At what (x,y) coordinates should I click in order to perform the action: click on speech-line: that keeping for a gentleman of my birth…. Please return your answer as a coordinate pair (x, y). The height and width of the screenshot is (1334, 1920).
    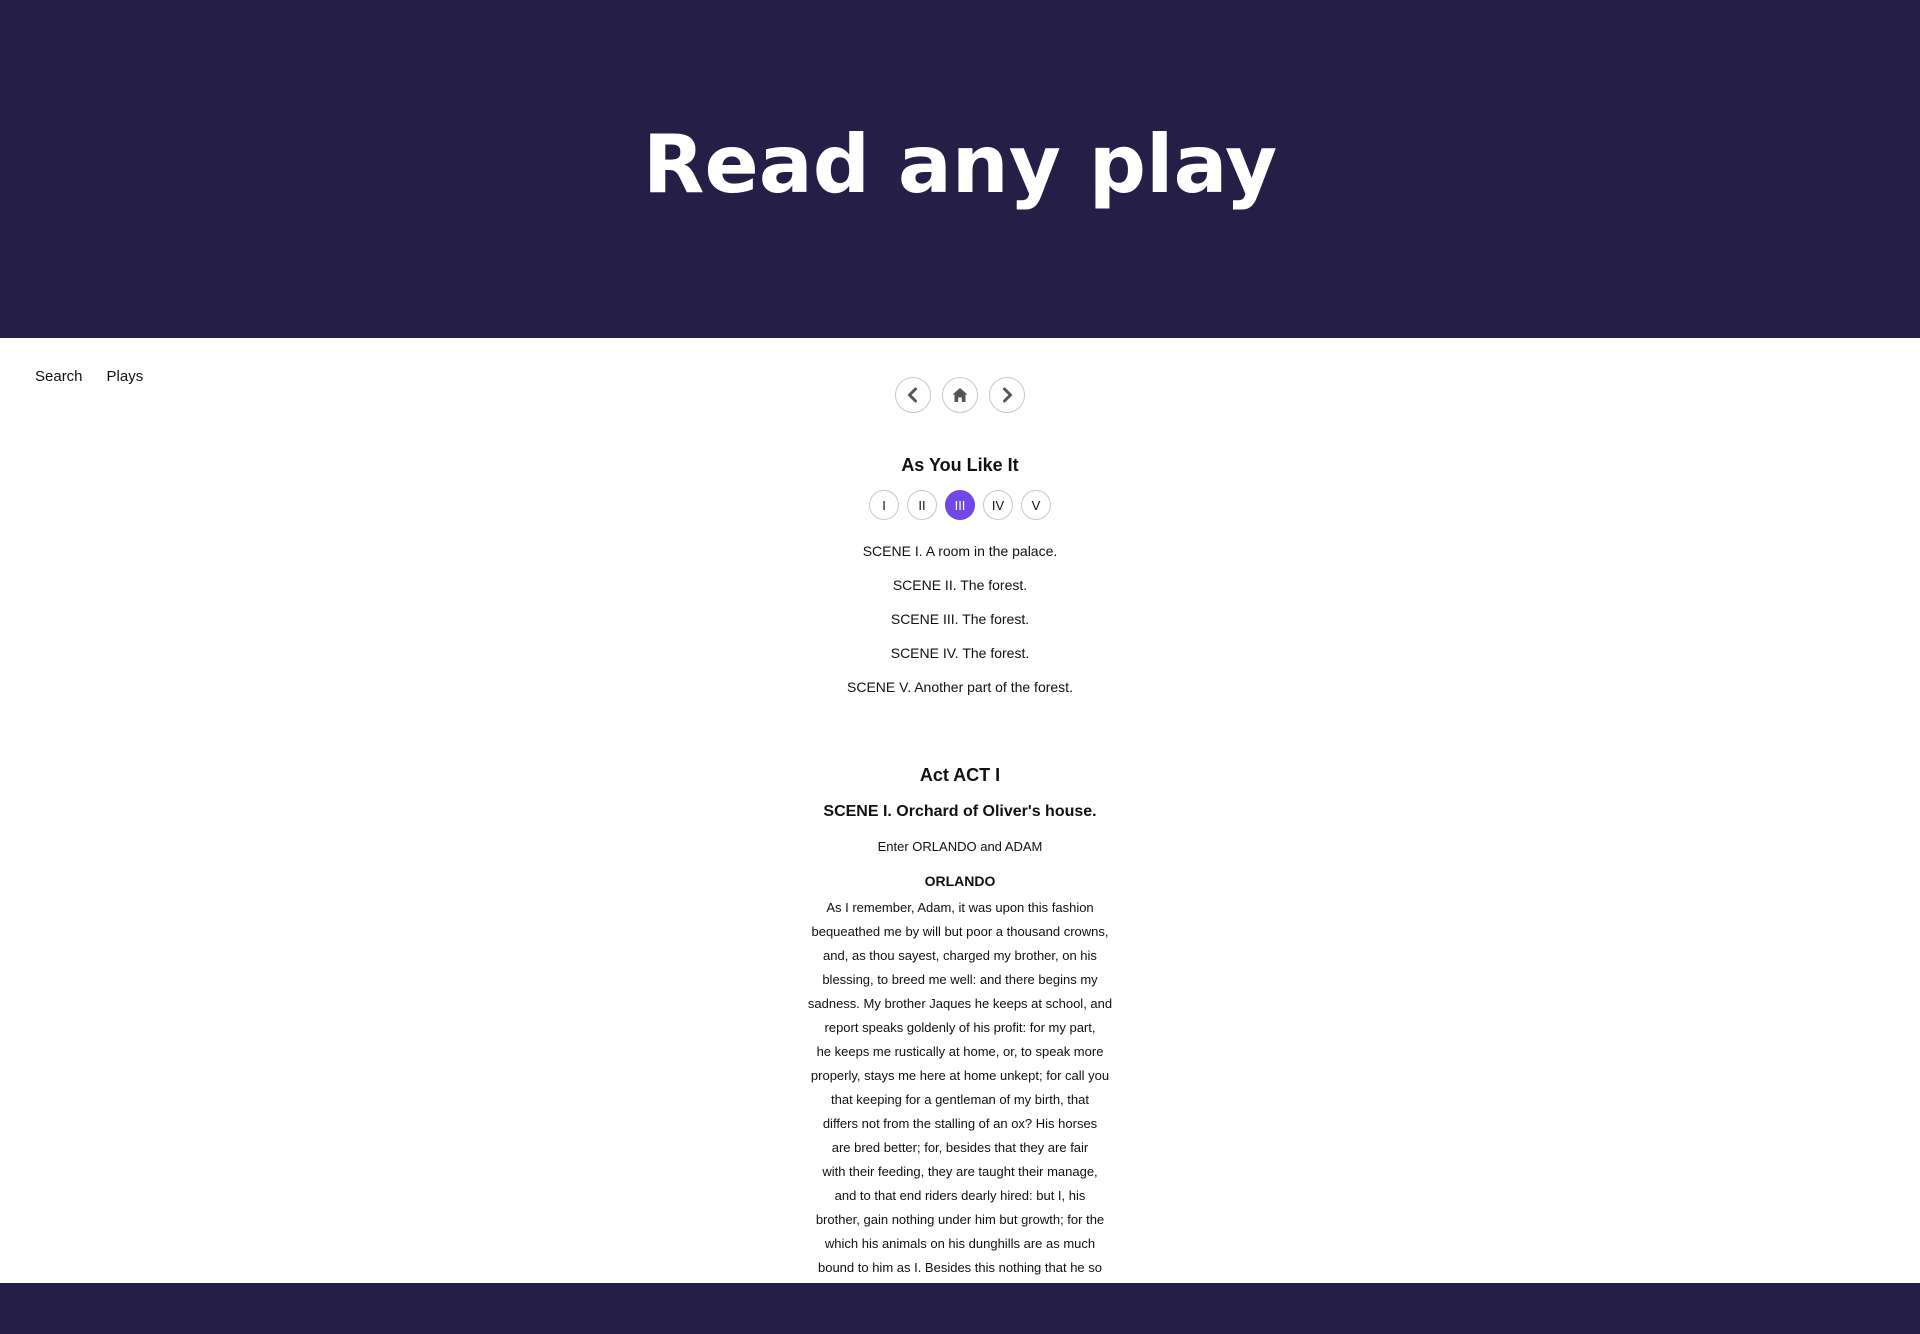
    Looking at the image, I should click on (960, 1099).